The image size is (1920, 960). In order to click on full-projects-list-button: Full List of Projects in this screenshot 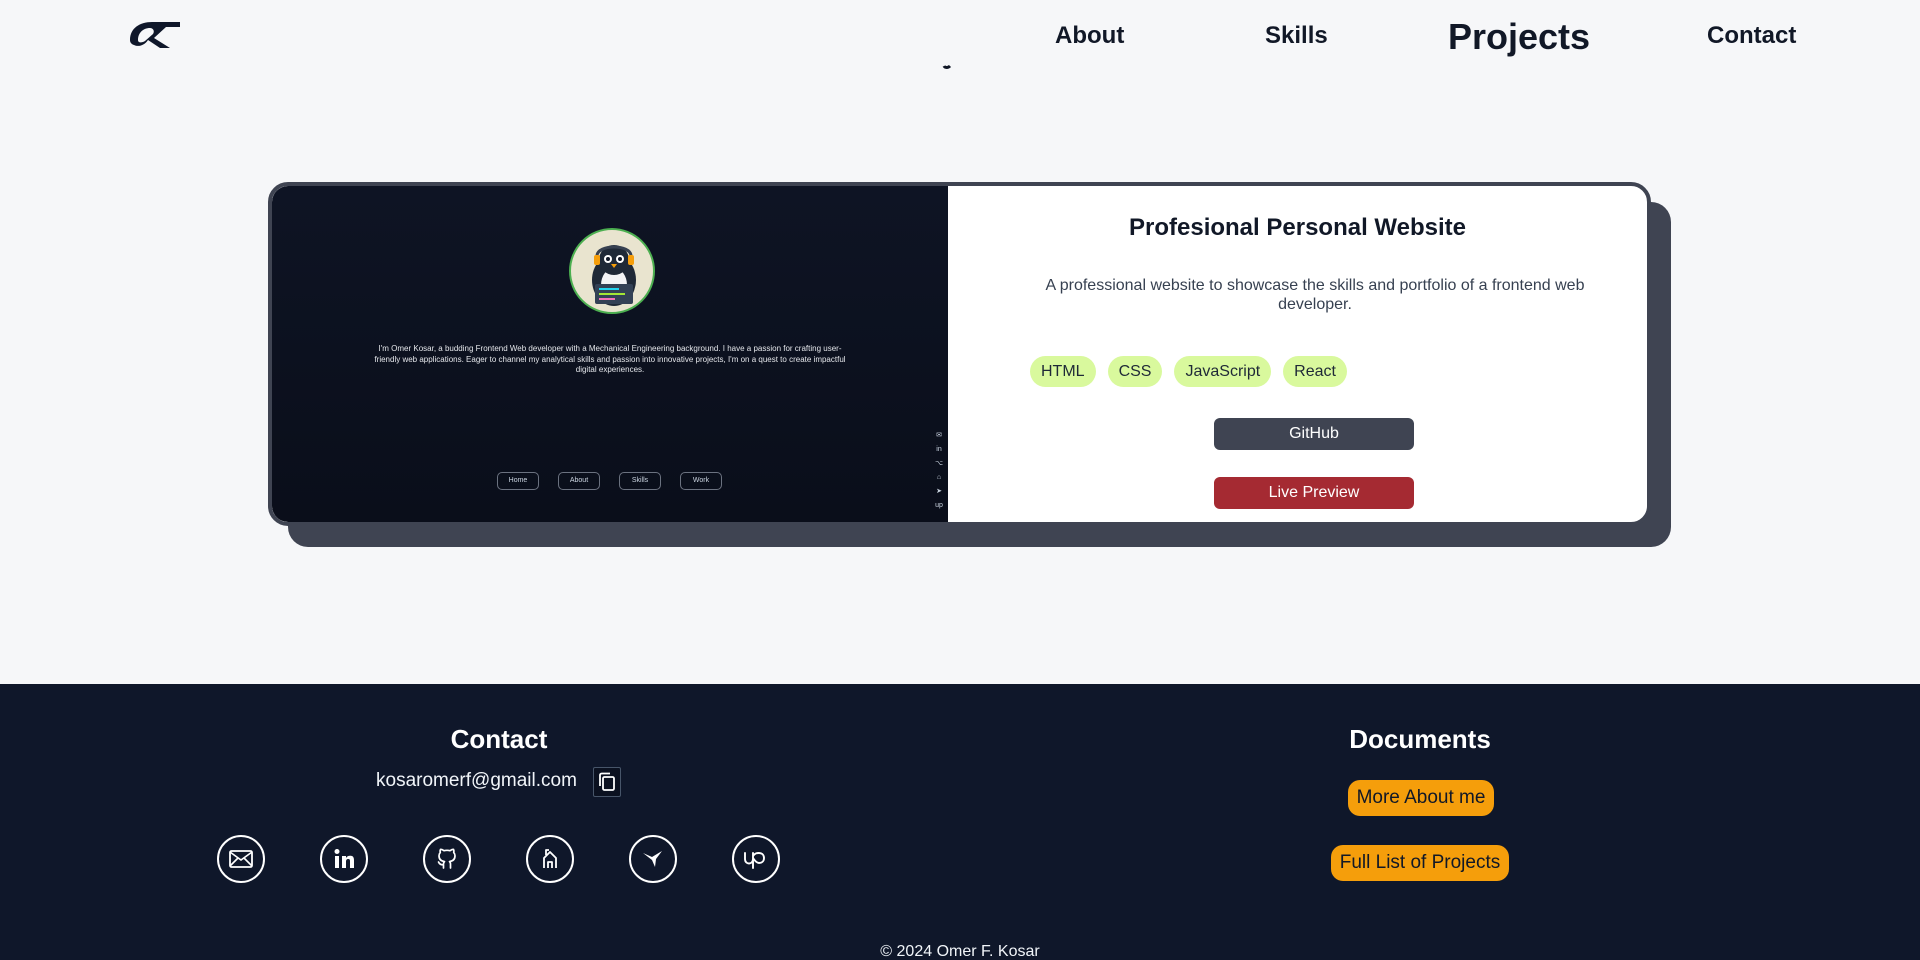, I will do `click(1420, 863)`.